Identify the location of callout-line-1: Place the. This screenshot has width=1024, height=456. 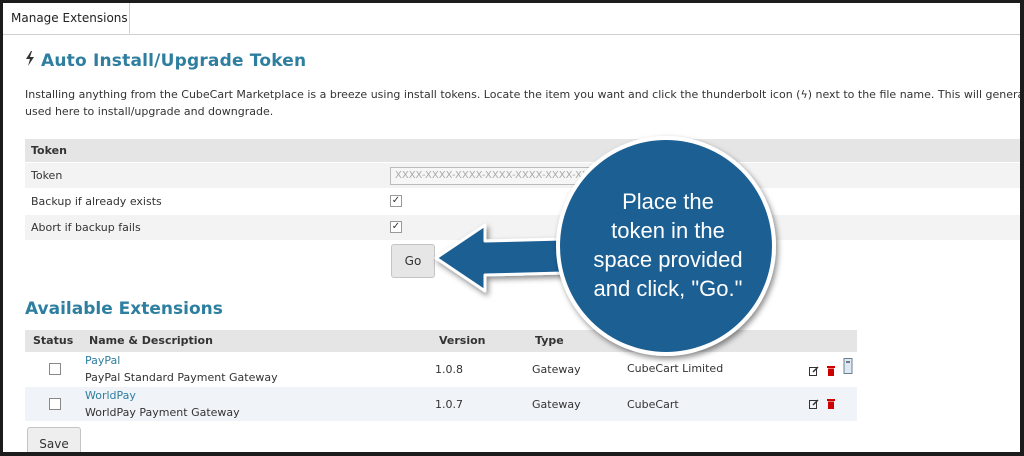
(668, 201).